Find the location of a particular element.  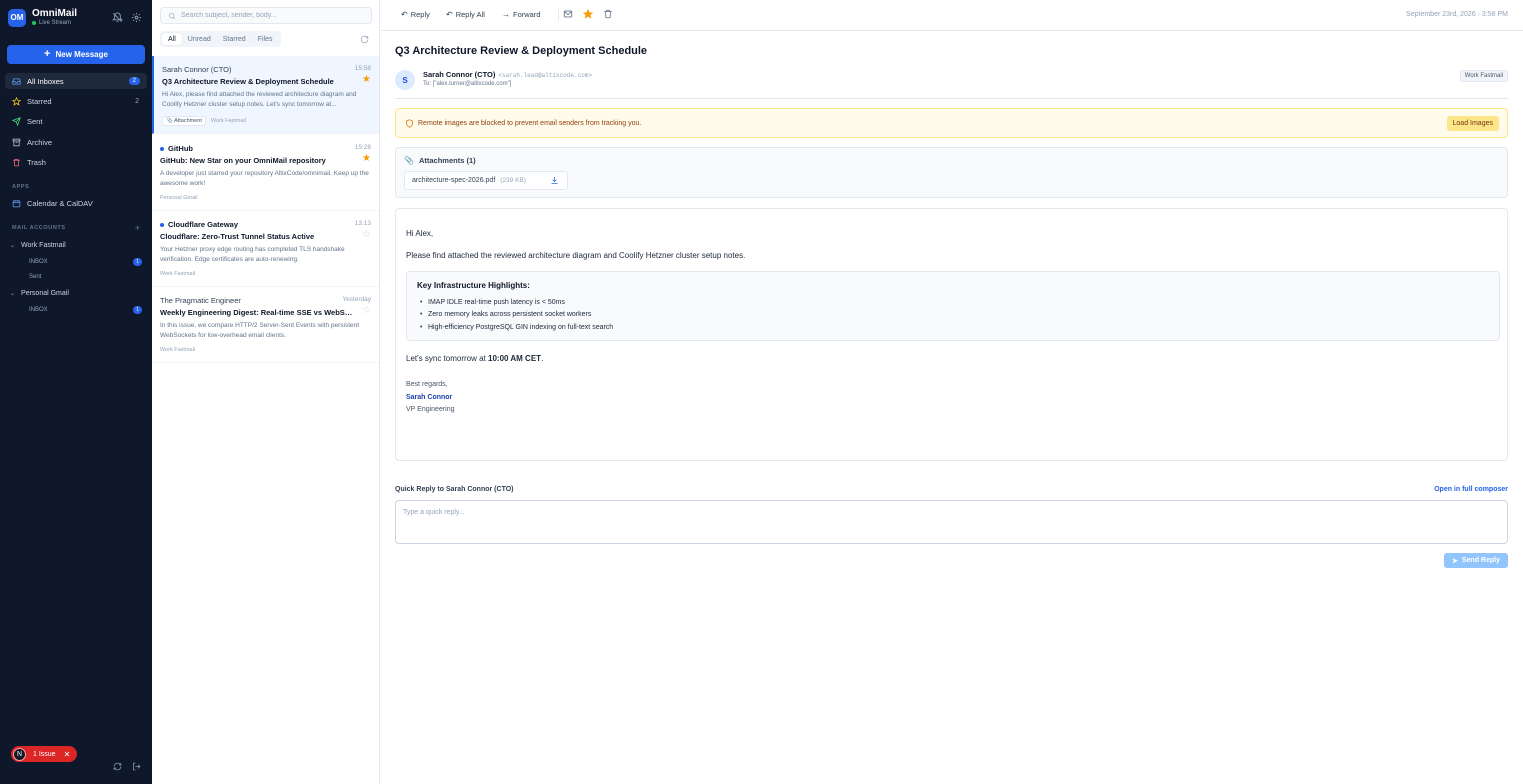

attachment-filename: architecture-spec-2026.pdf is located at coordinates (454, 180).